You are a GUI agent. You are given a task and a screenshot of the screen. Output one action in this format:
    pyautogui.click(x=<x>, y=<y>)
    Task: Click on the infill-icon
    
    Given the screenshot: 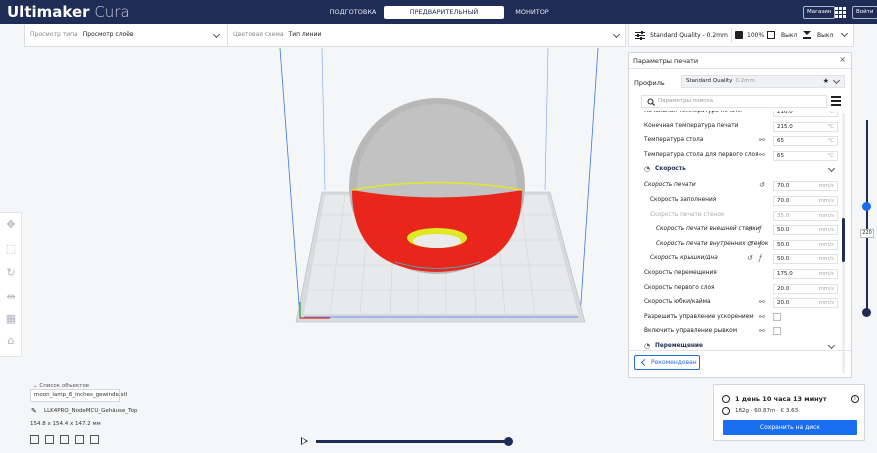 What is the action you would take?
    pyautogui.click(x=739, y=35)
    